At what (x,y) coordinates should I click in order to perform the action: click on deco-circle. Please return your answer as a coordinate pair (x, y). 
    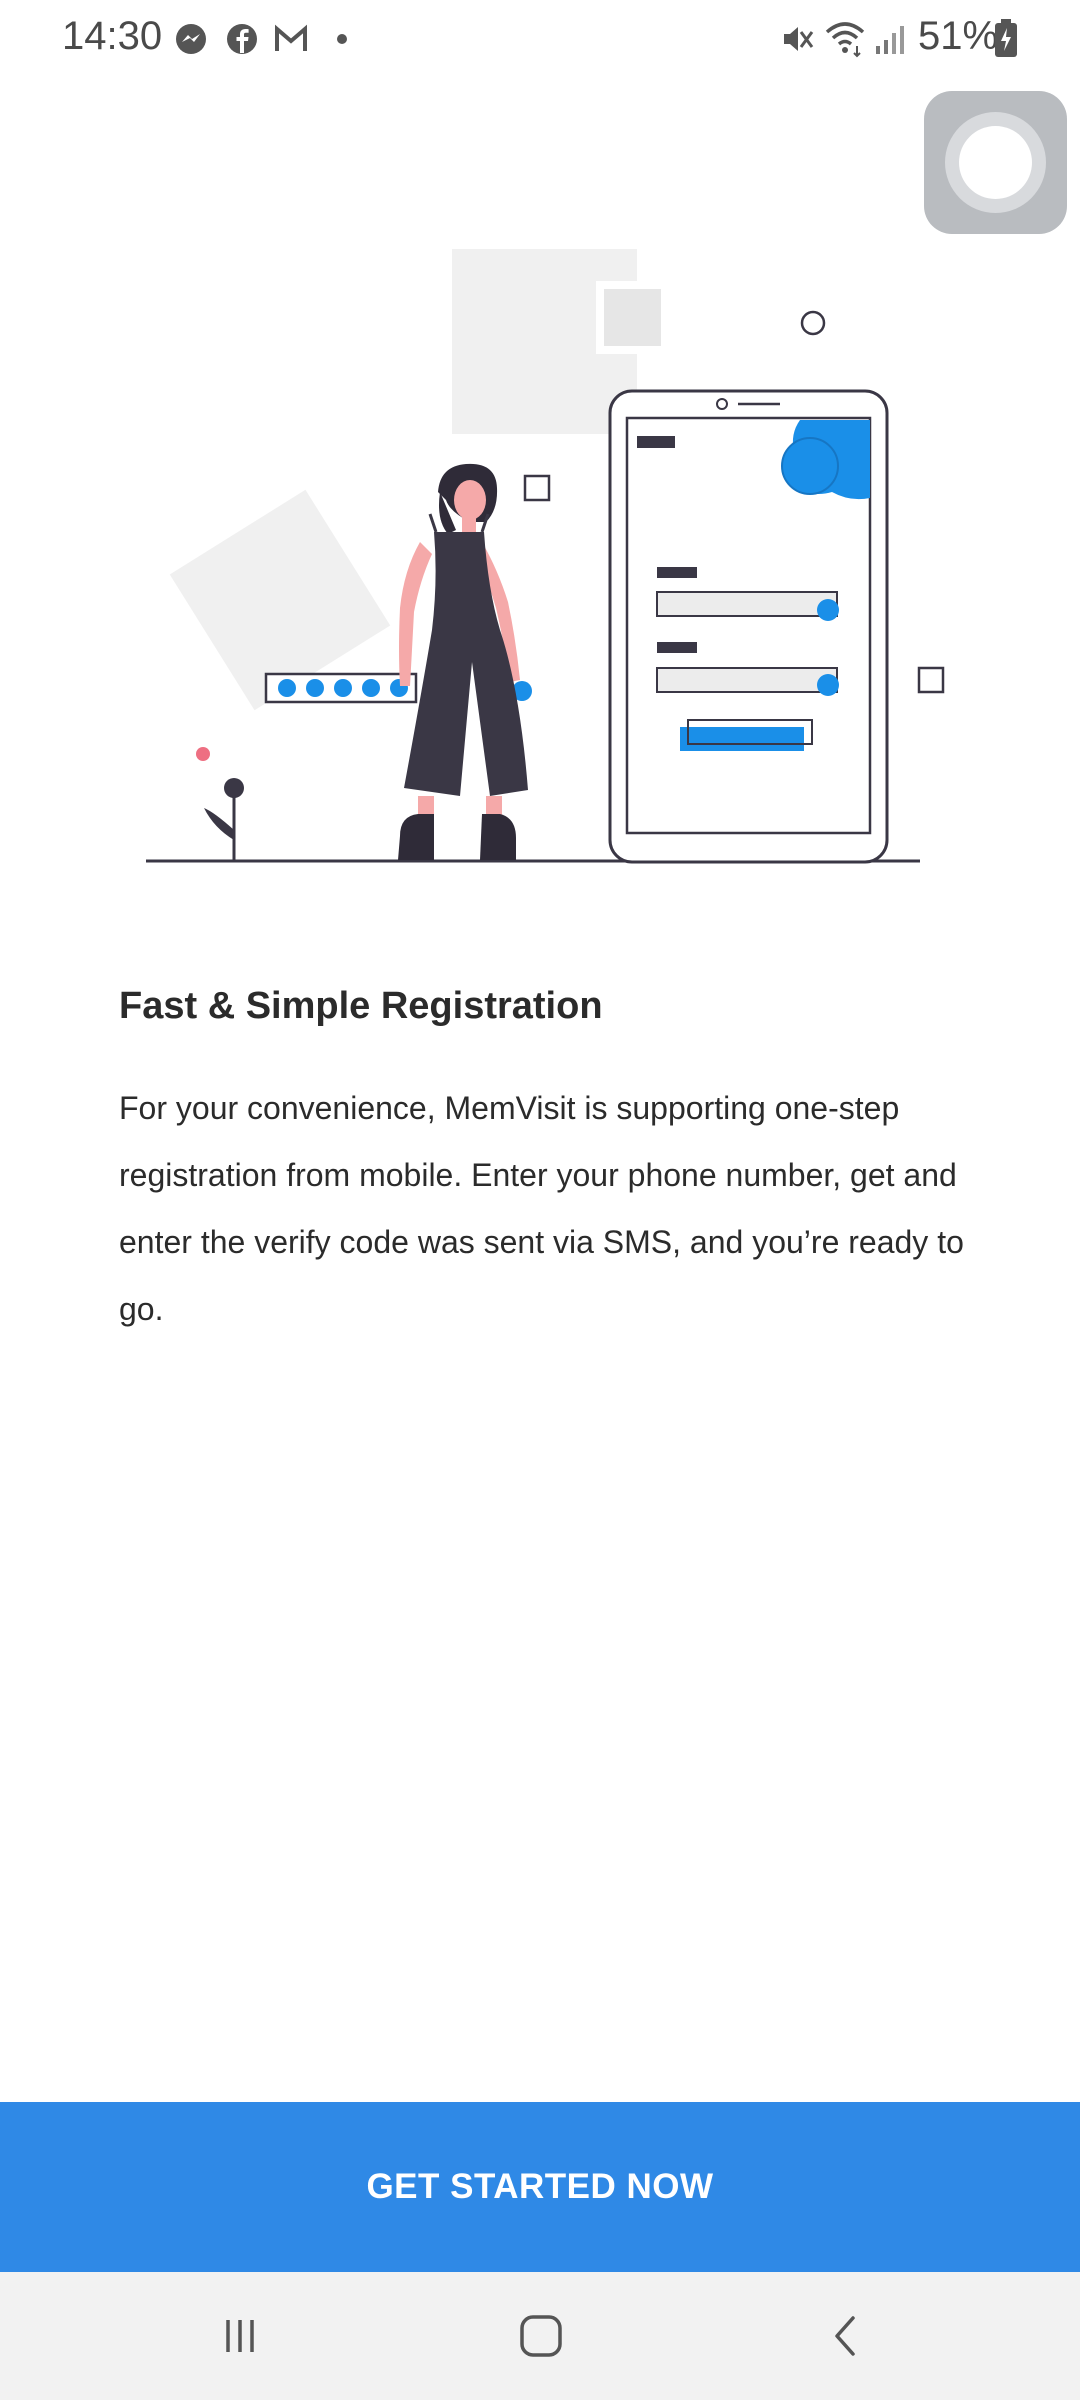
    Looking at the image, I should click on (813, 323).